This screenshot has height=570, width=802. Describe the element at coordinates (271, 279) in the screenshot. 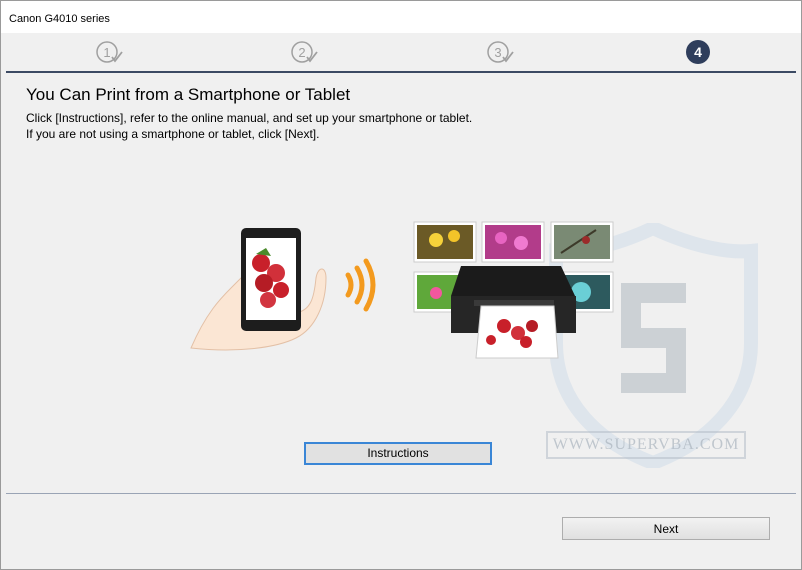

I see `smartphone-icon` at that location.